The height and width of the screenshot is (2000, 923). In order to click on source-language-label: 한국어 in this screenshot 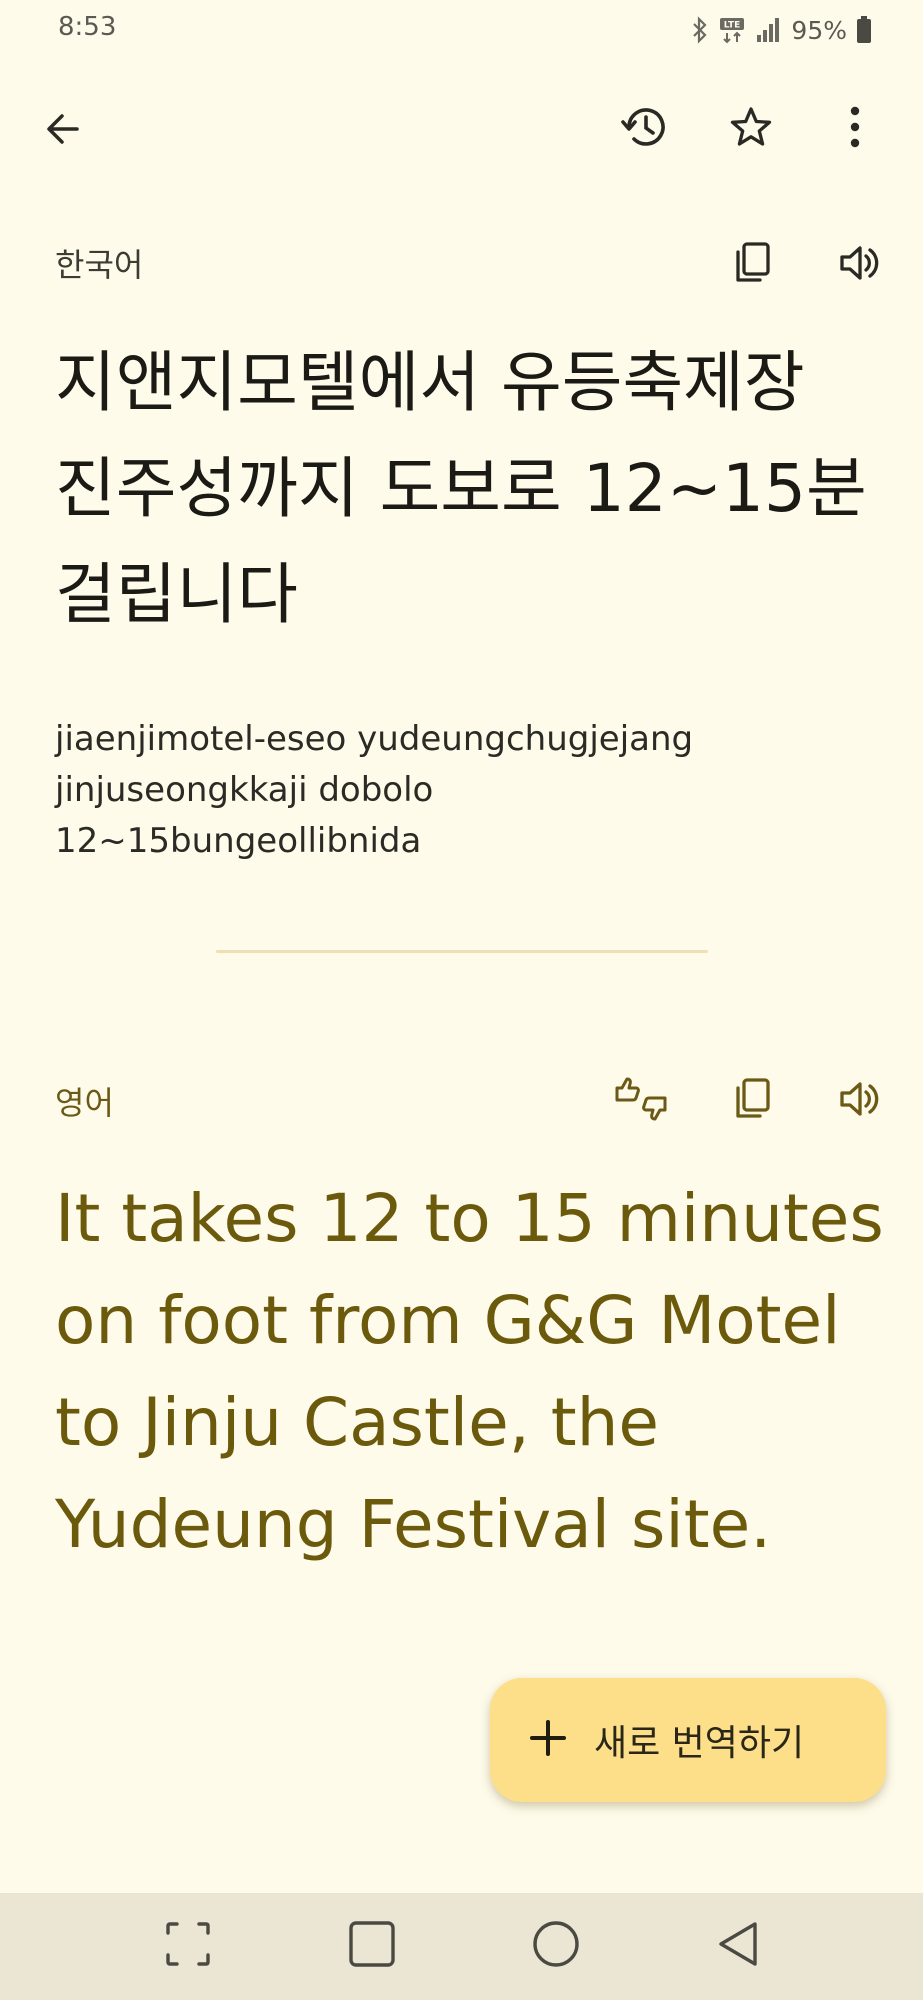, I will do `click(99, 265)`.